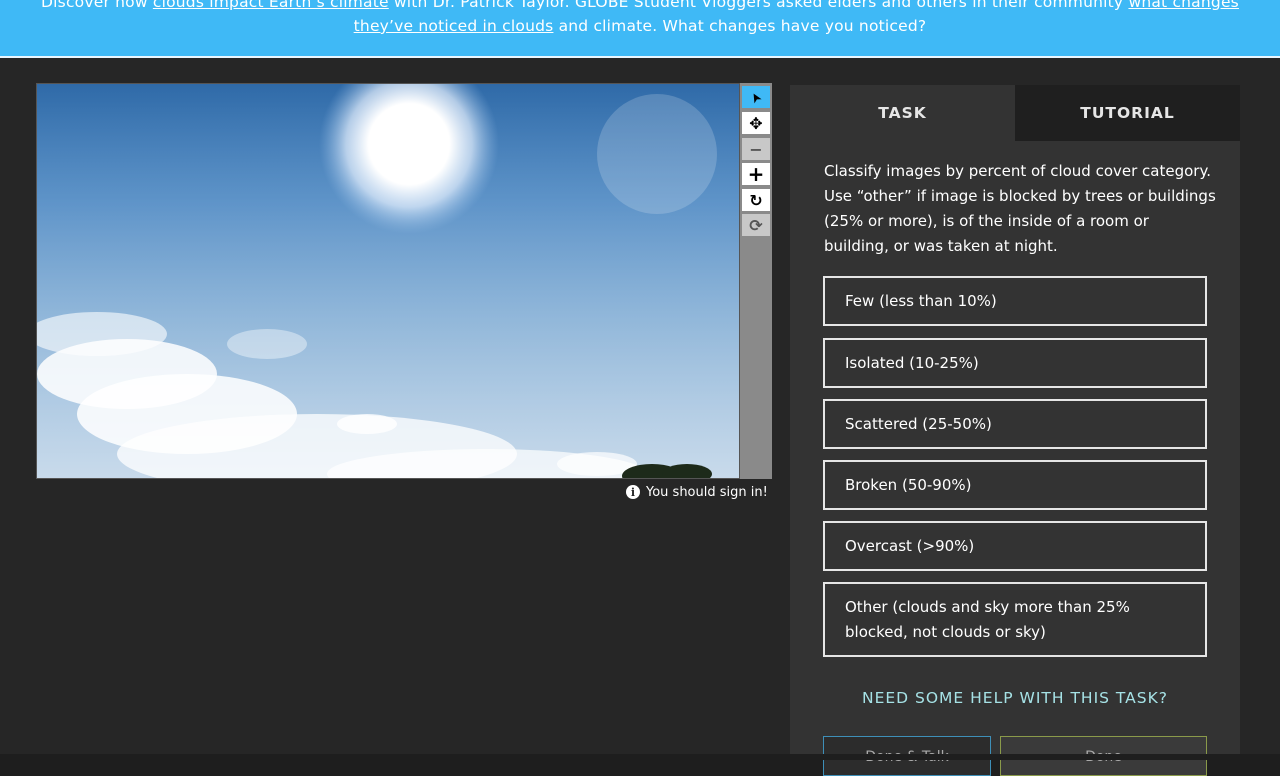 The image size is (1280, 776). What do you see at coordinates (1015, 301) in the screenshot?
I see `answer-few: Few (less than 10%)` at bounding box center [1015, 301].